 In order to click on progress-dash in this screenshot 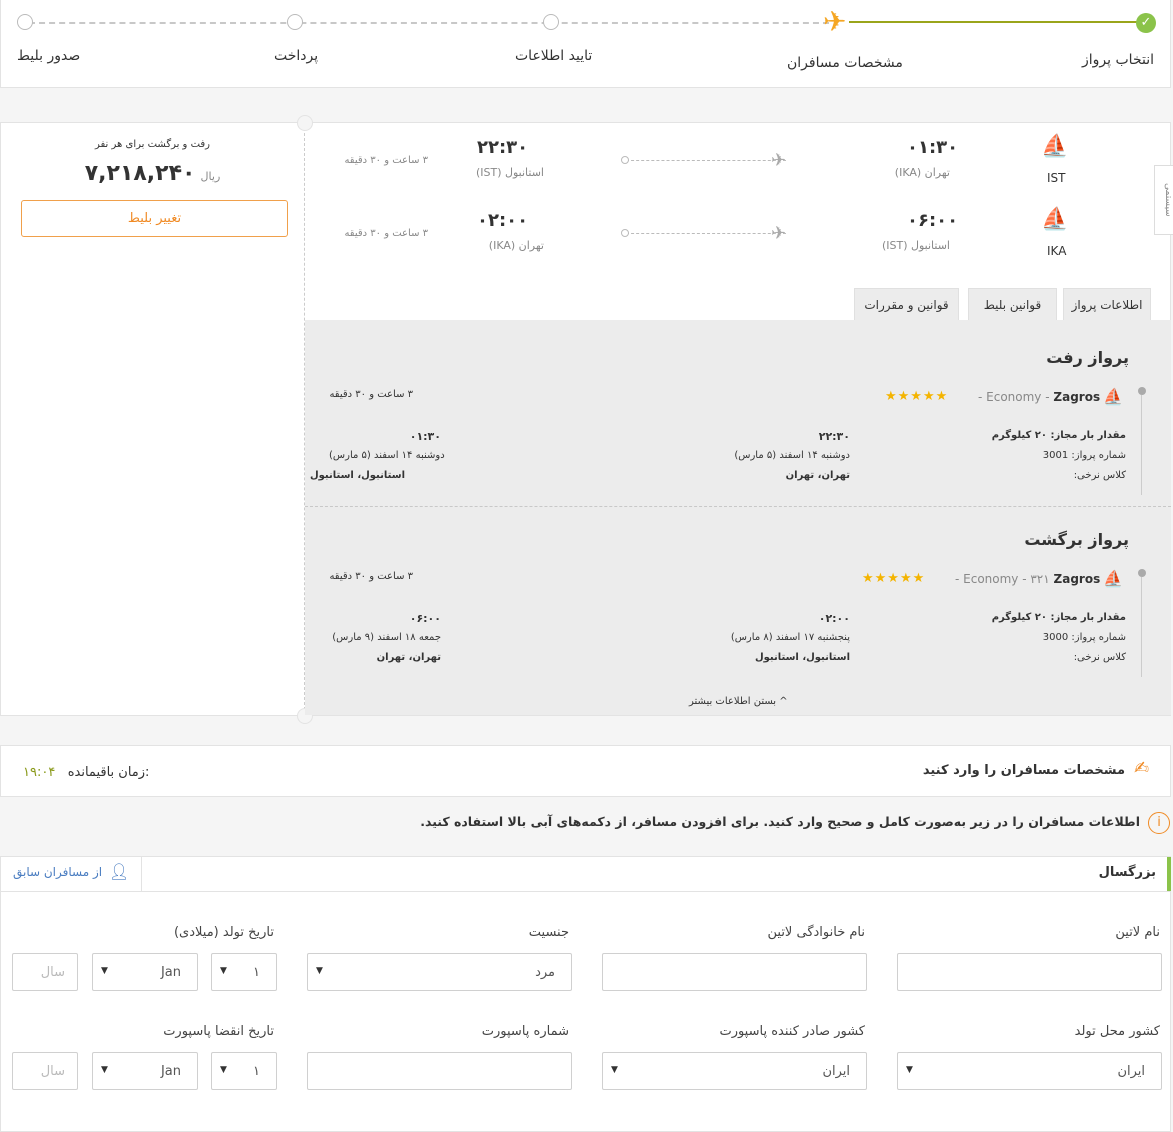, I will do `click(429, 23)`.